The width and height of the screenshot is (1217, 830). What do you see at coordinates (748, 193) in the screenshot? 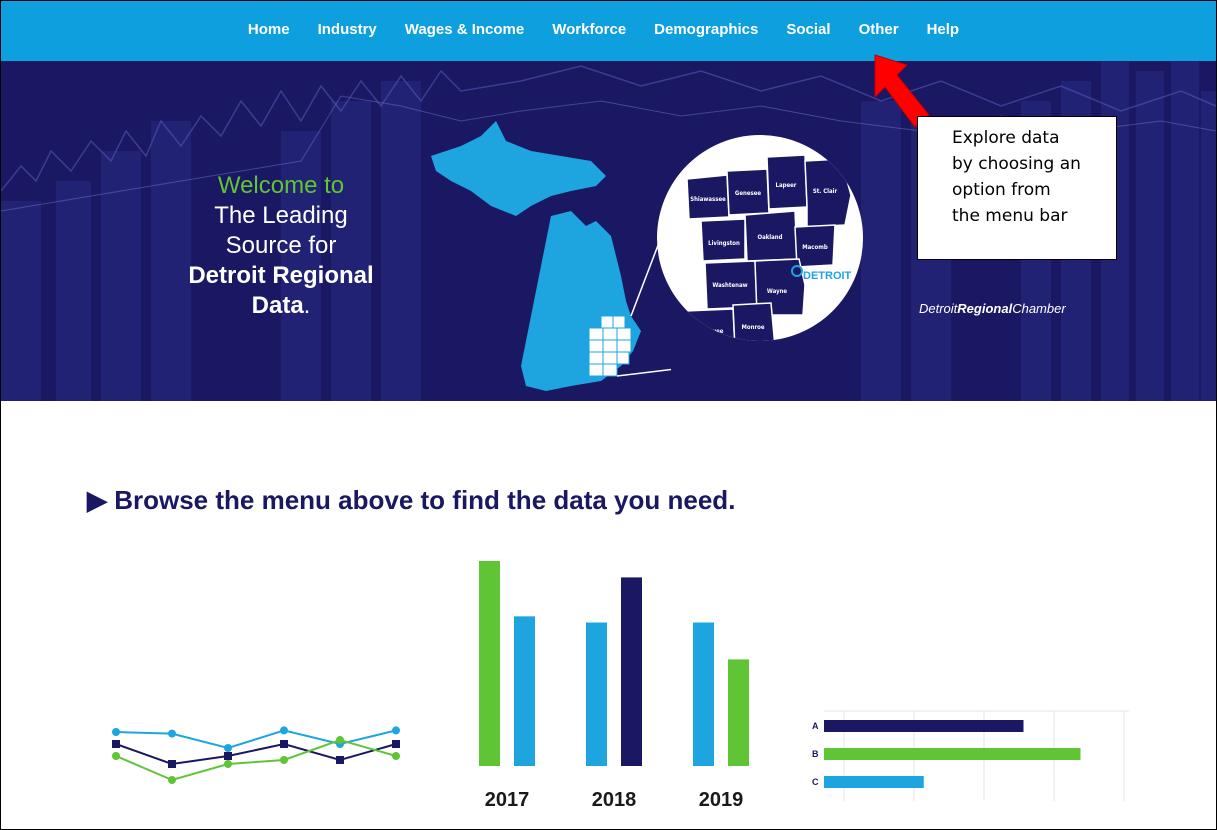
I see `county-label: Genesee` at bounding box center [748, 193].